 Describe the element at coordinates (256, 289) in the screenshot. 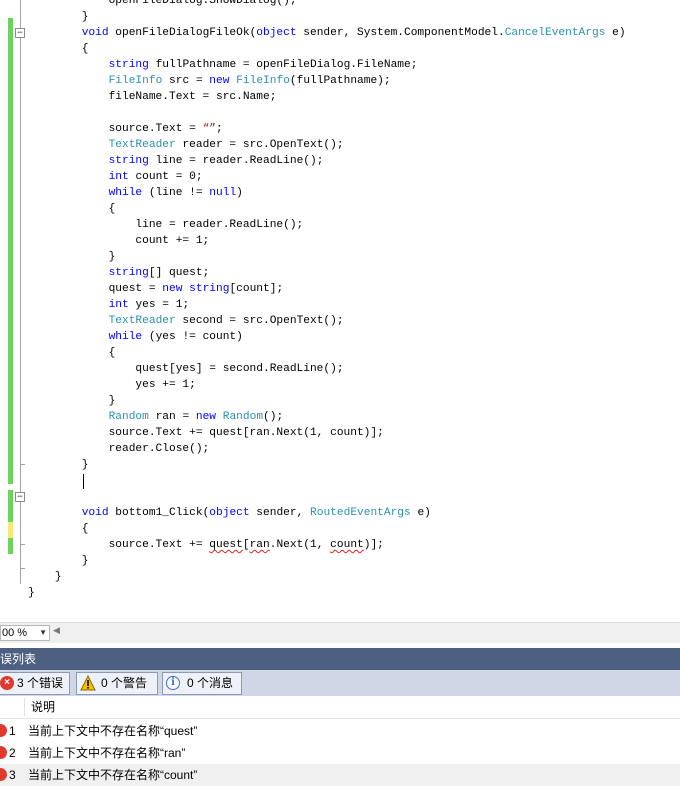

I see `code-text: [count];` at that location.